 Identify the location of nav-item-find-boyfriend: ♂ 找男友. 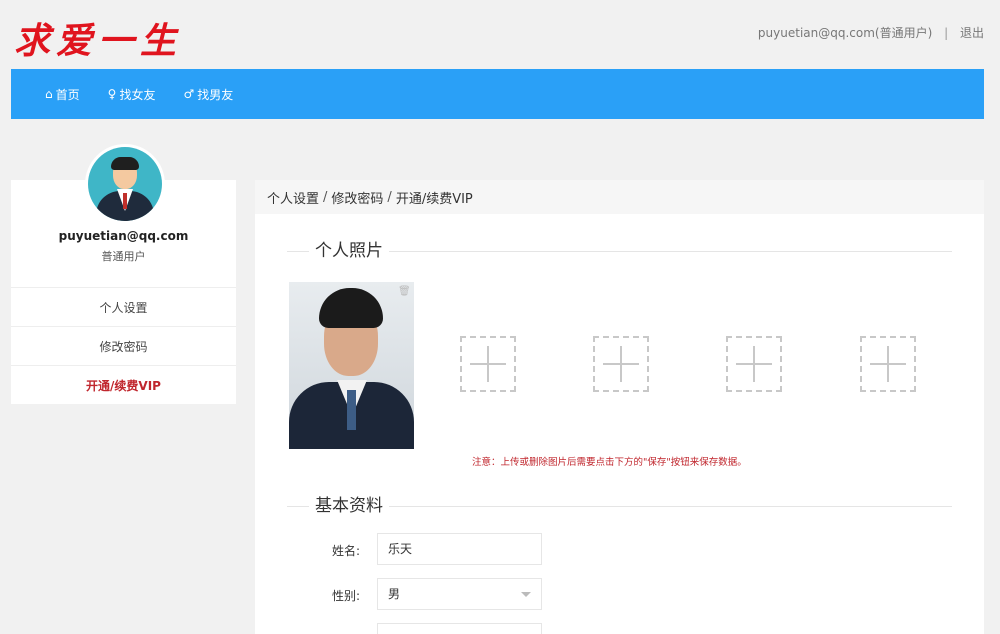
(208, 94).